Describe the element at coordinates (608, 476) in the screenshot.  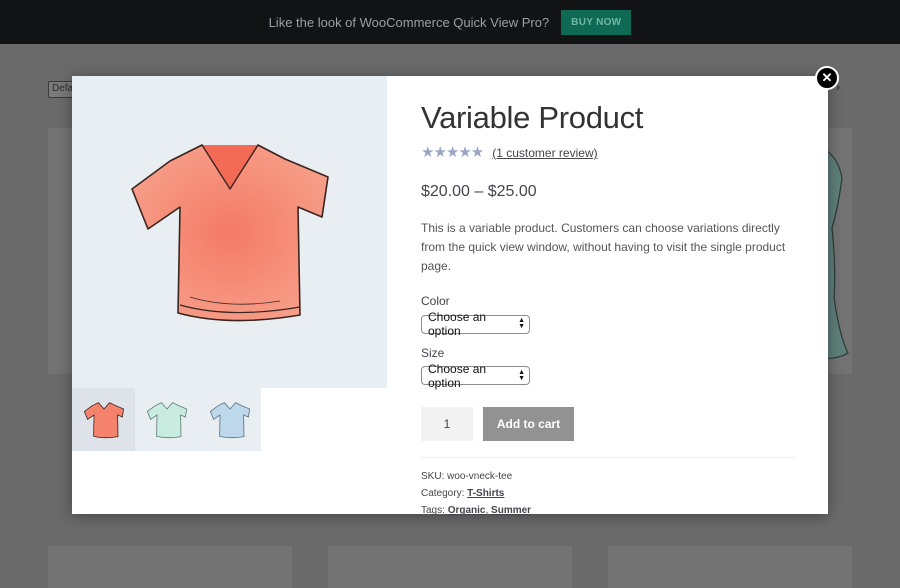
I see `sku-row: SKU: woo-vneck-tee` at that location.